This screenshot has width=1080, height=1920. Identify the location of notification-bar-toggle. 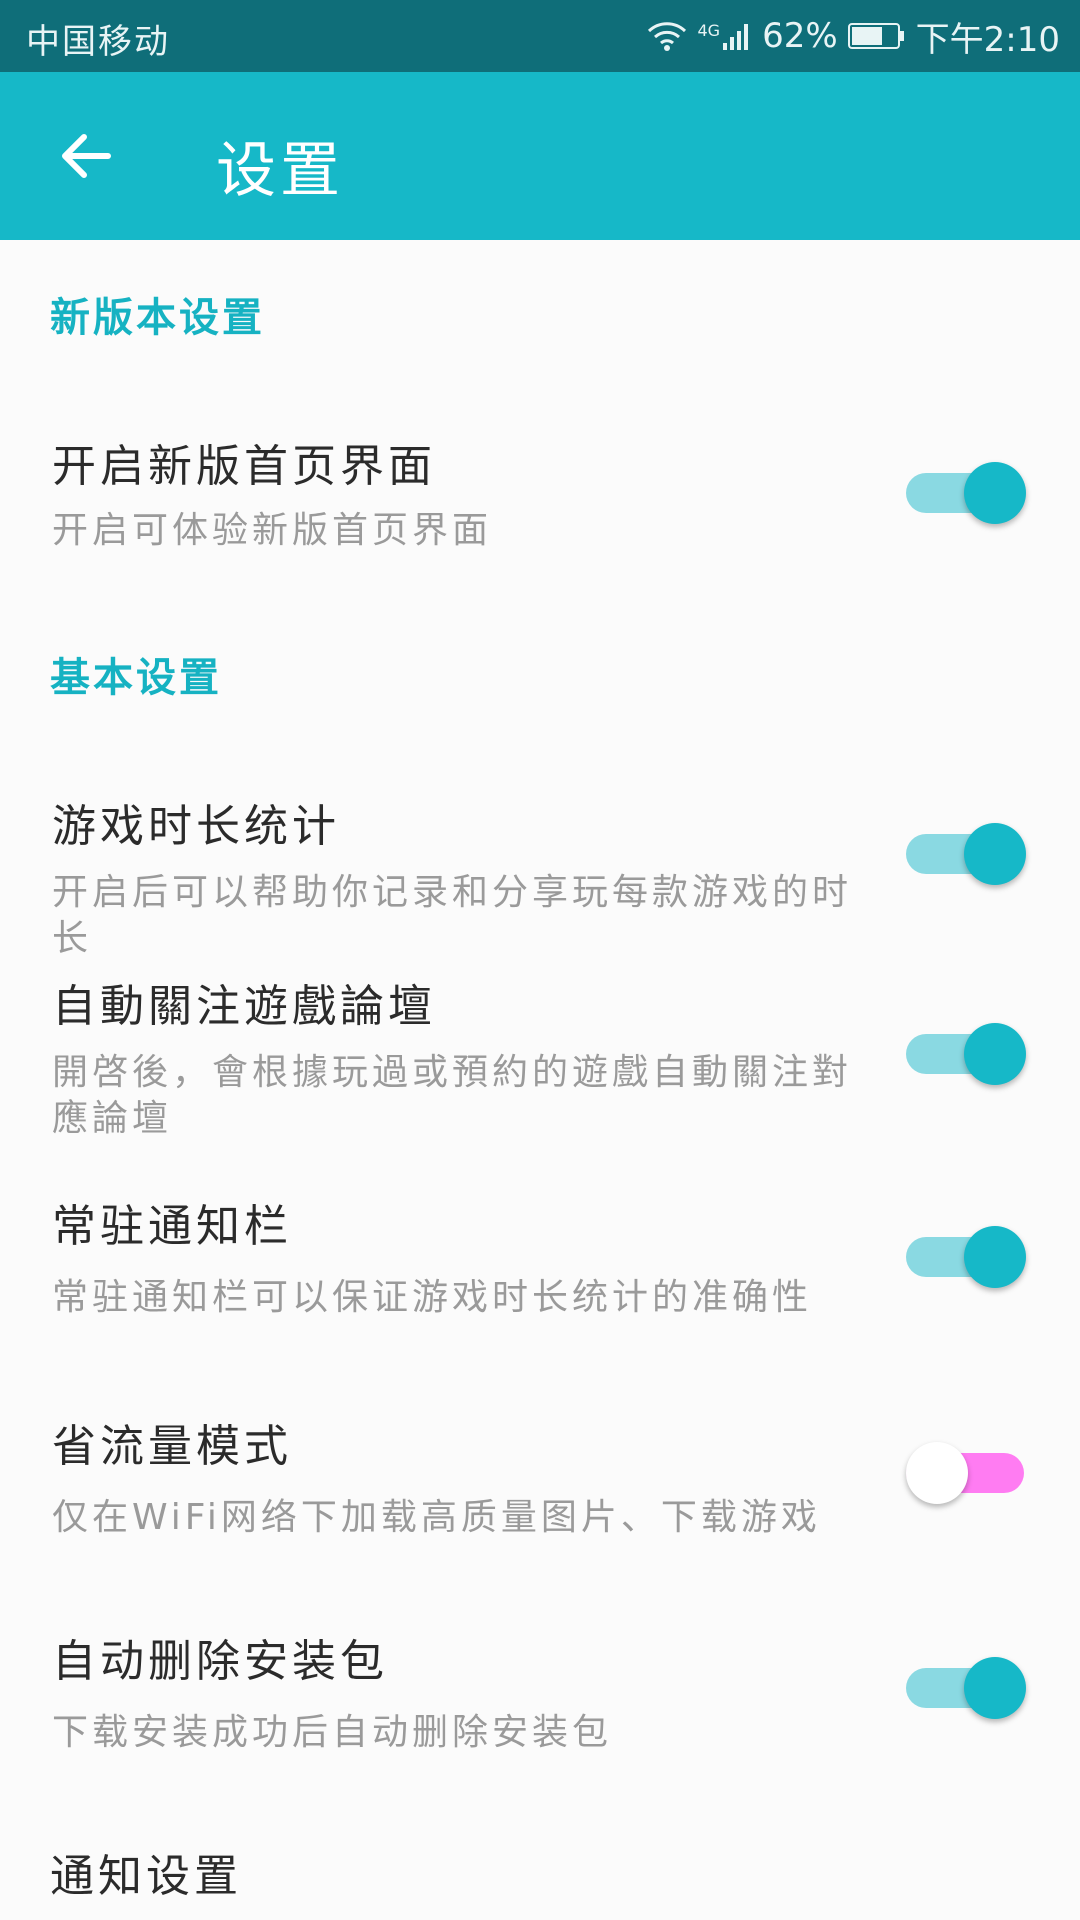
(967, 1257).